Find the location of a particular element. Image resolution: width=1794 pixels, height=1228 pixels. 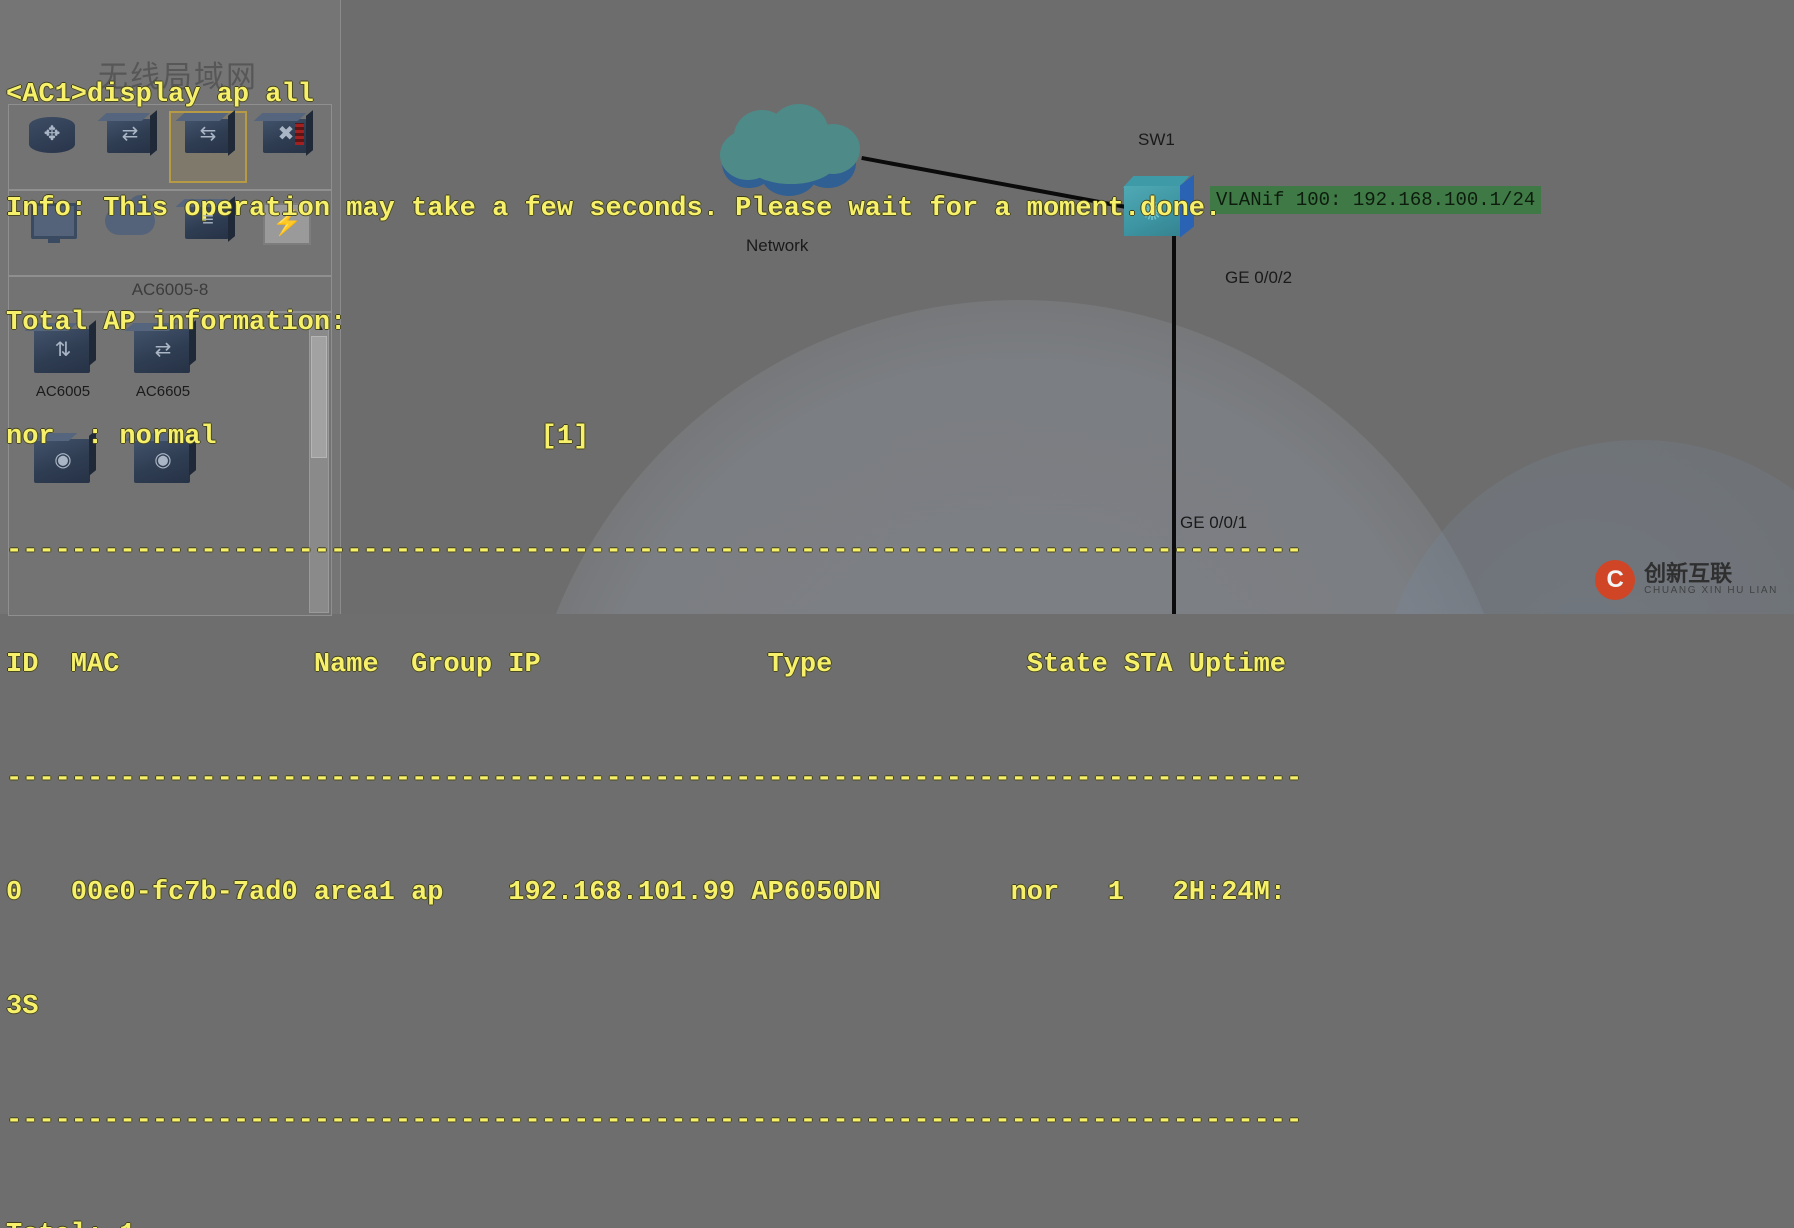

palette-group-endpoints: ≡ ⚡ is located at coordinates (170, 233).